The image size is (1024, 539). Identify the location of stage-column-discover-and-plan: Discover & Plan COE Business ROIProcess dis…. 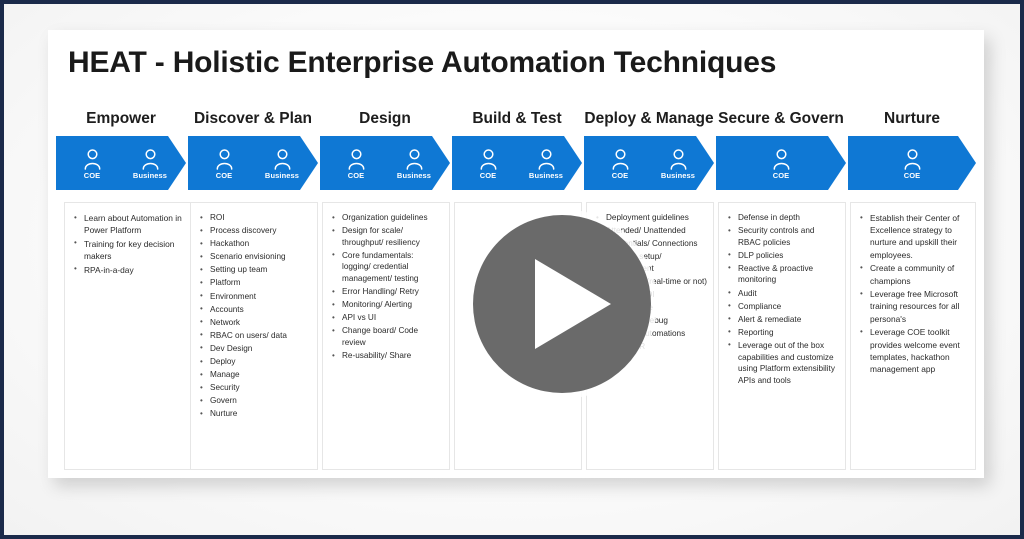
(253, 290).